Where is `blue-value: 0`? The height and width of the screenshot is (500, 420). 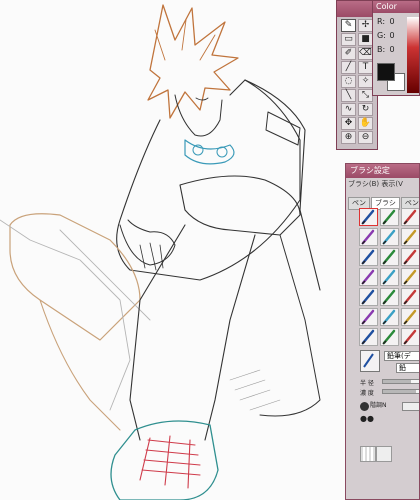
blue-value: 0 is located at coordinates (395, 49).